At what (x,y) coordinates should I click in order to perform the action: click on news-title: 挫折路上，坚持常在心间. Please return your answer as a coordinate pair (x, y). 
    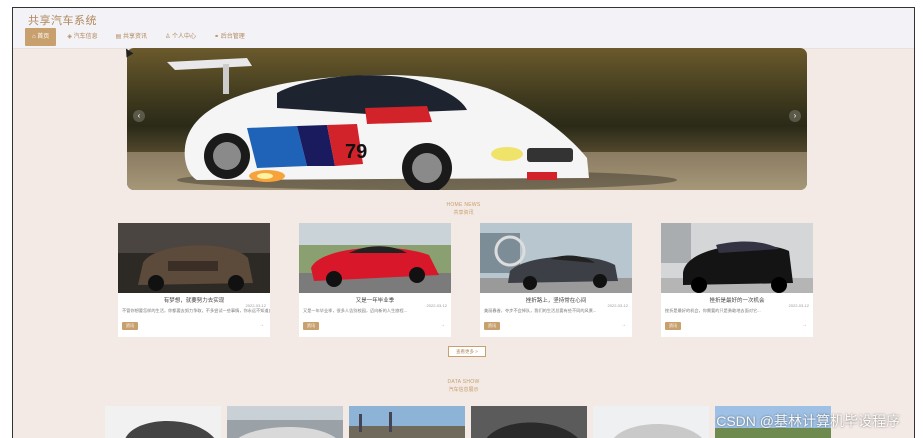
    Looking at the image, I should click on (556, 301).